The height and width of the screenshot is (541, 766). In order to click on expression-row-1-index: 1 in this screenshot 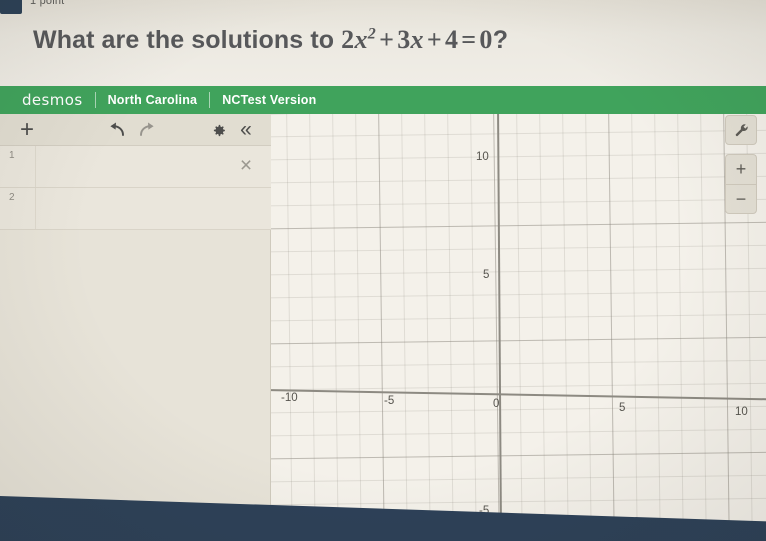, I will do `click(12, 155)`.